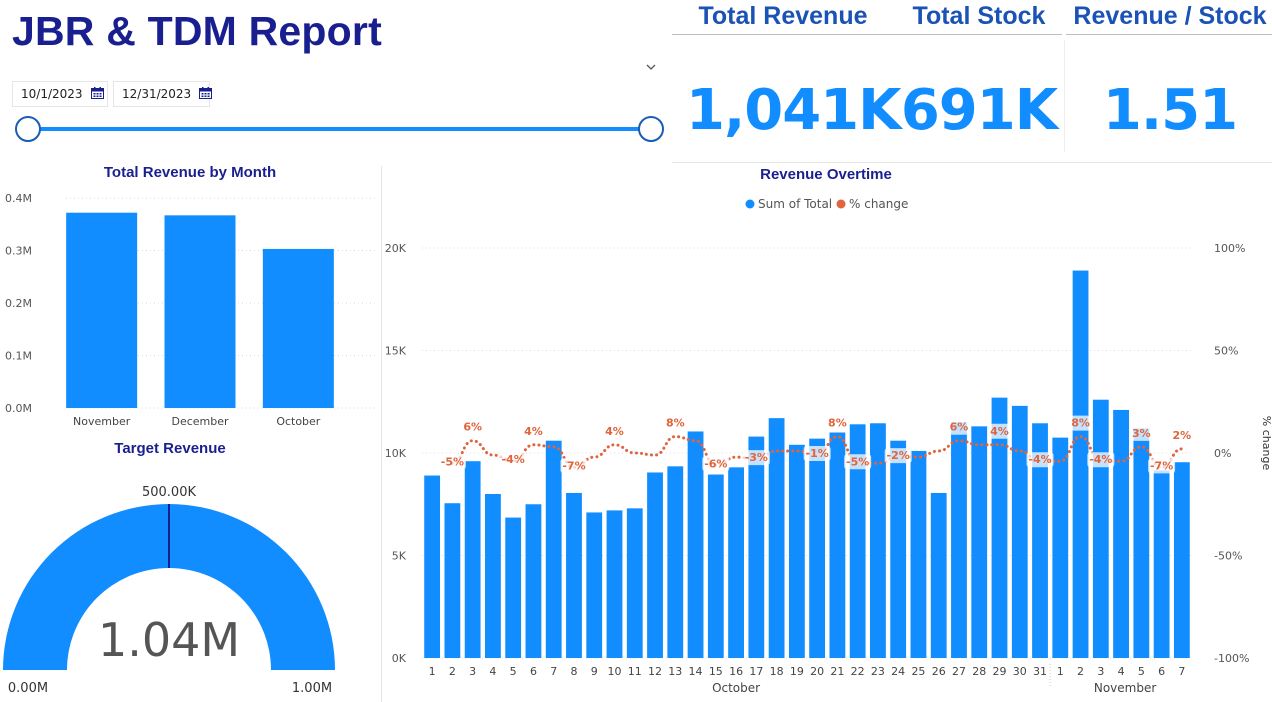 This screenshot has width=1272, height=702. Describe the element at coordinates (18, 198) in the screenshot. I see `y-tick-label: 0.4M` at that location.